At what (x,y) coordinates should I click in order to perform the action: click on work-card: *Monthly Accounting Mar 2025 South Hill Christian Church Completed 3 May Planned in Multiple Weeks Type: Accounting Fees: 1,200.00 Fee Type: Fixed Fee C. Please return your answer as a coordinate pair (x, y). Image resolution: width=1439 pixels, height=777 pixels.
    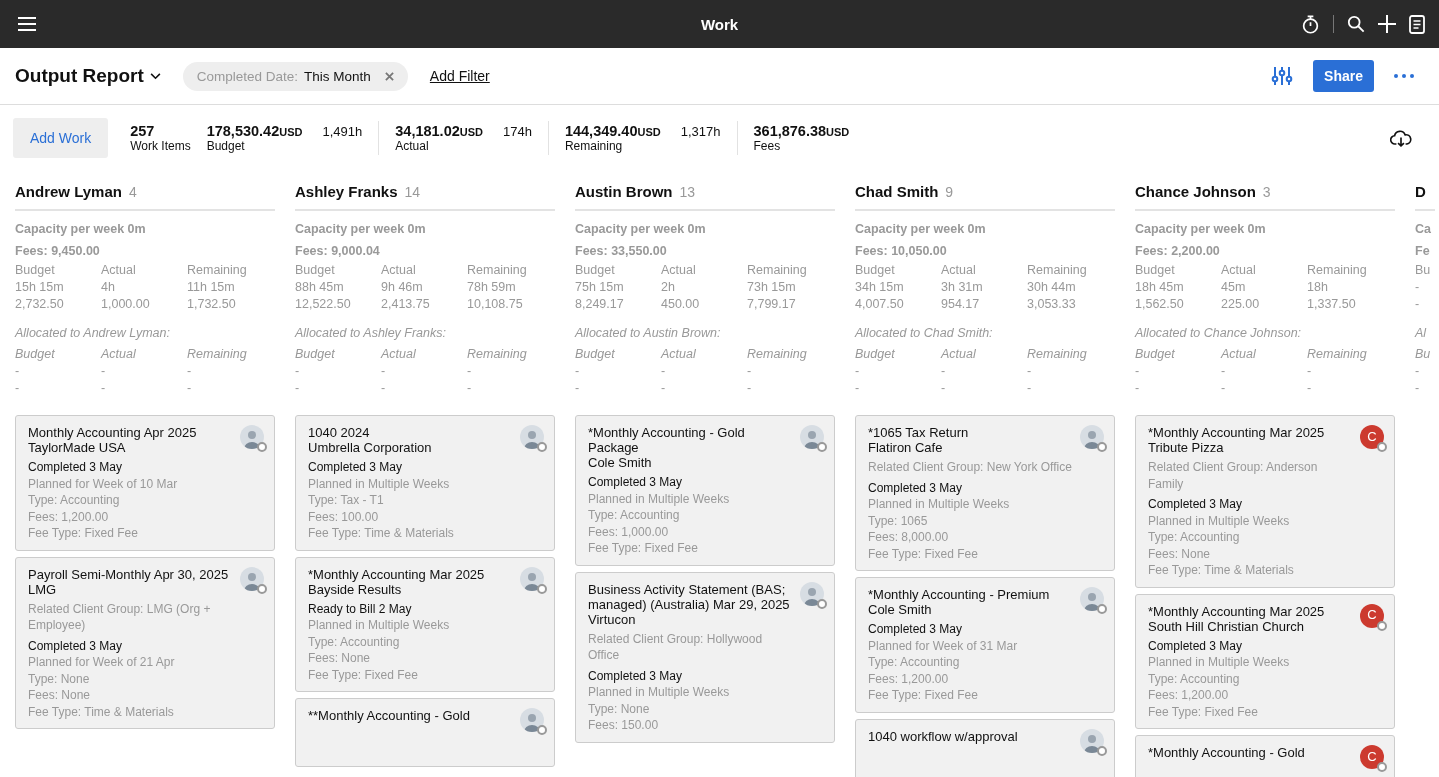
    Looking at the image, I should click on (1265, 661).